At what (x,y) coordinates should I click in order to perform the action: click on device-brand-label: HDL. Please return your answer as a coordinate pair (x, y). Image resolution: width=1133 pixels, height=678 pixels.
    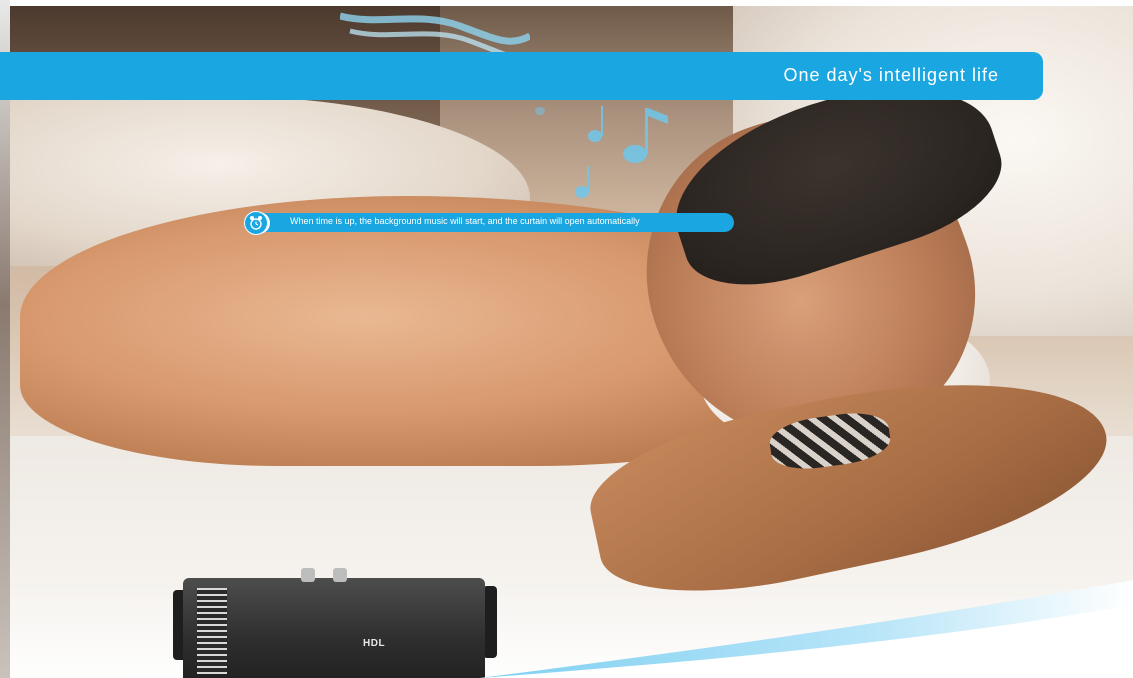
    Looking at the image, I should click on (374, 643).